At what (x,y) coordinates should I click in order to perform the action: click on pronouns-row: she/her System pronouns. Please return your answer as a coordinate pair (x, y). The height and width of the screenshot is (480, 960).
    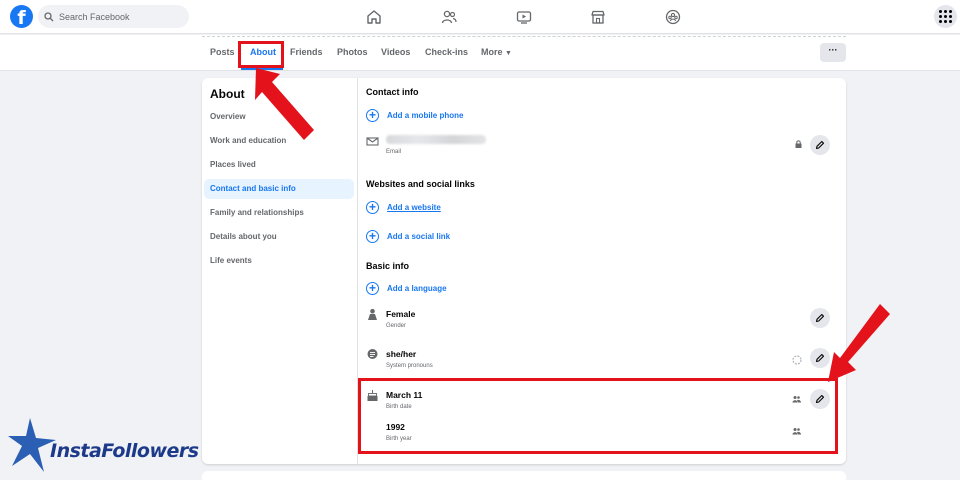
    Looking at the image, I should click on (601, 361).